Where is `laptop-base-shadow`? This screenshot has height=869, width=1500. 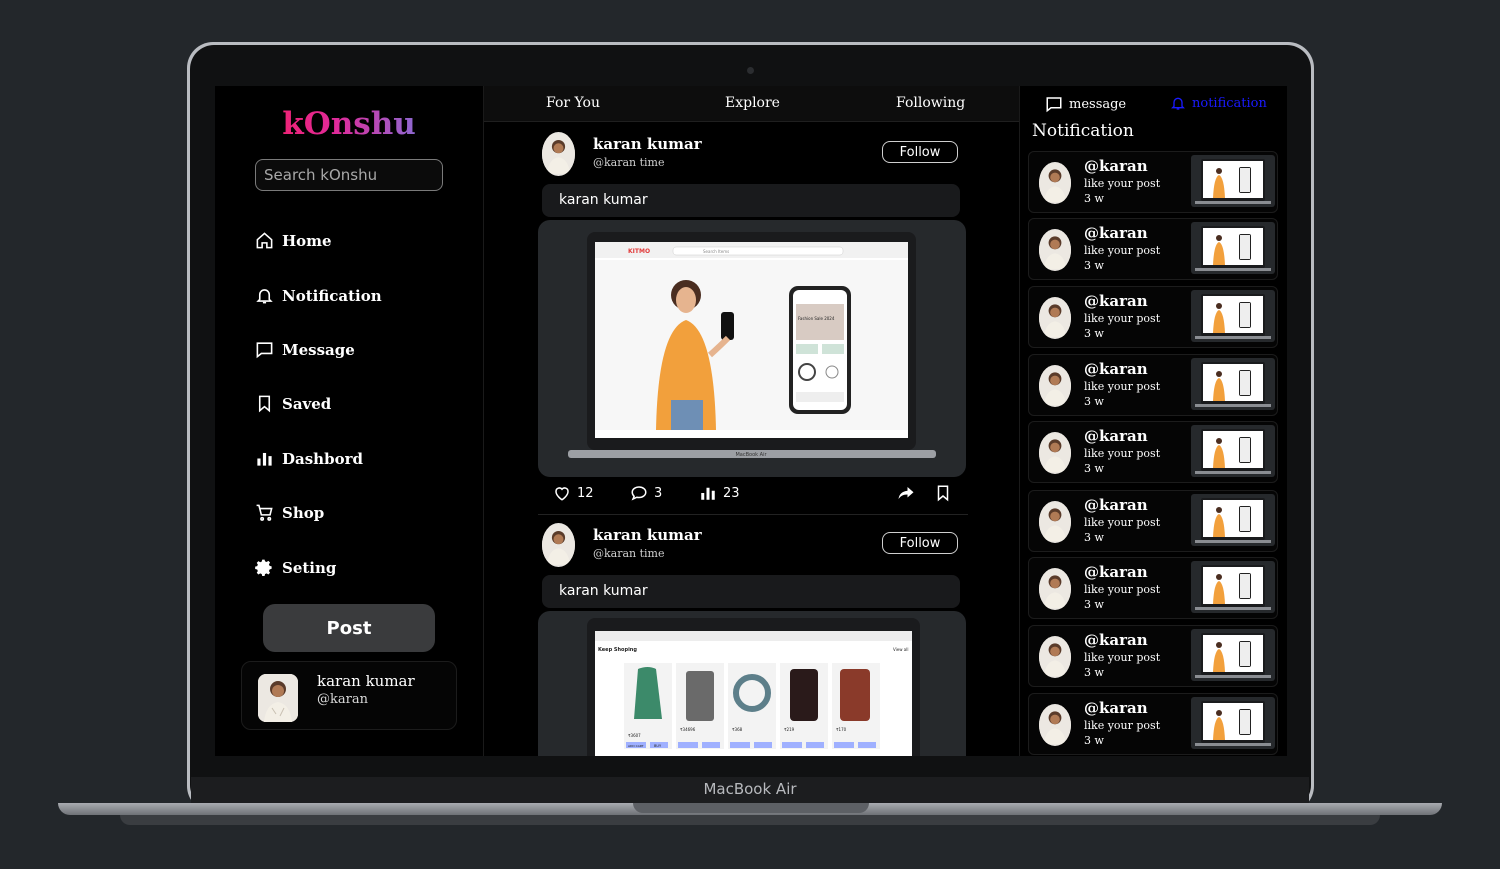 laptop-base-shadow is located at coordinates (750, 820).